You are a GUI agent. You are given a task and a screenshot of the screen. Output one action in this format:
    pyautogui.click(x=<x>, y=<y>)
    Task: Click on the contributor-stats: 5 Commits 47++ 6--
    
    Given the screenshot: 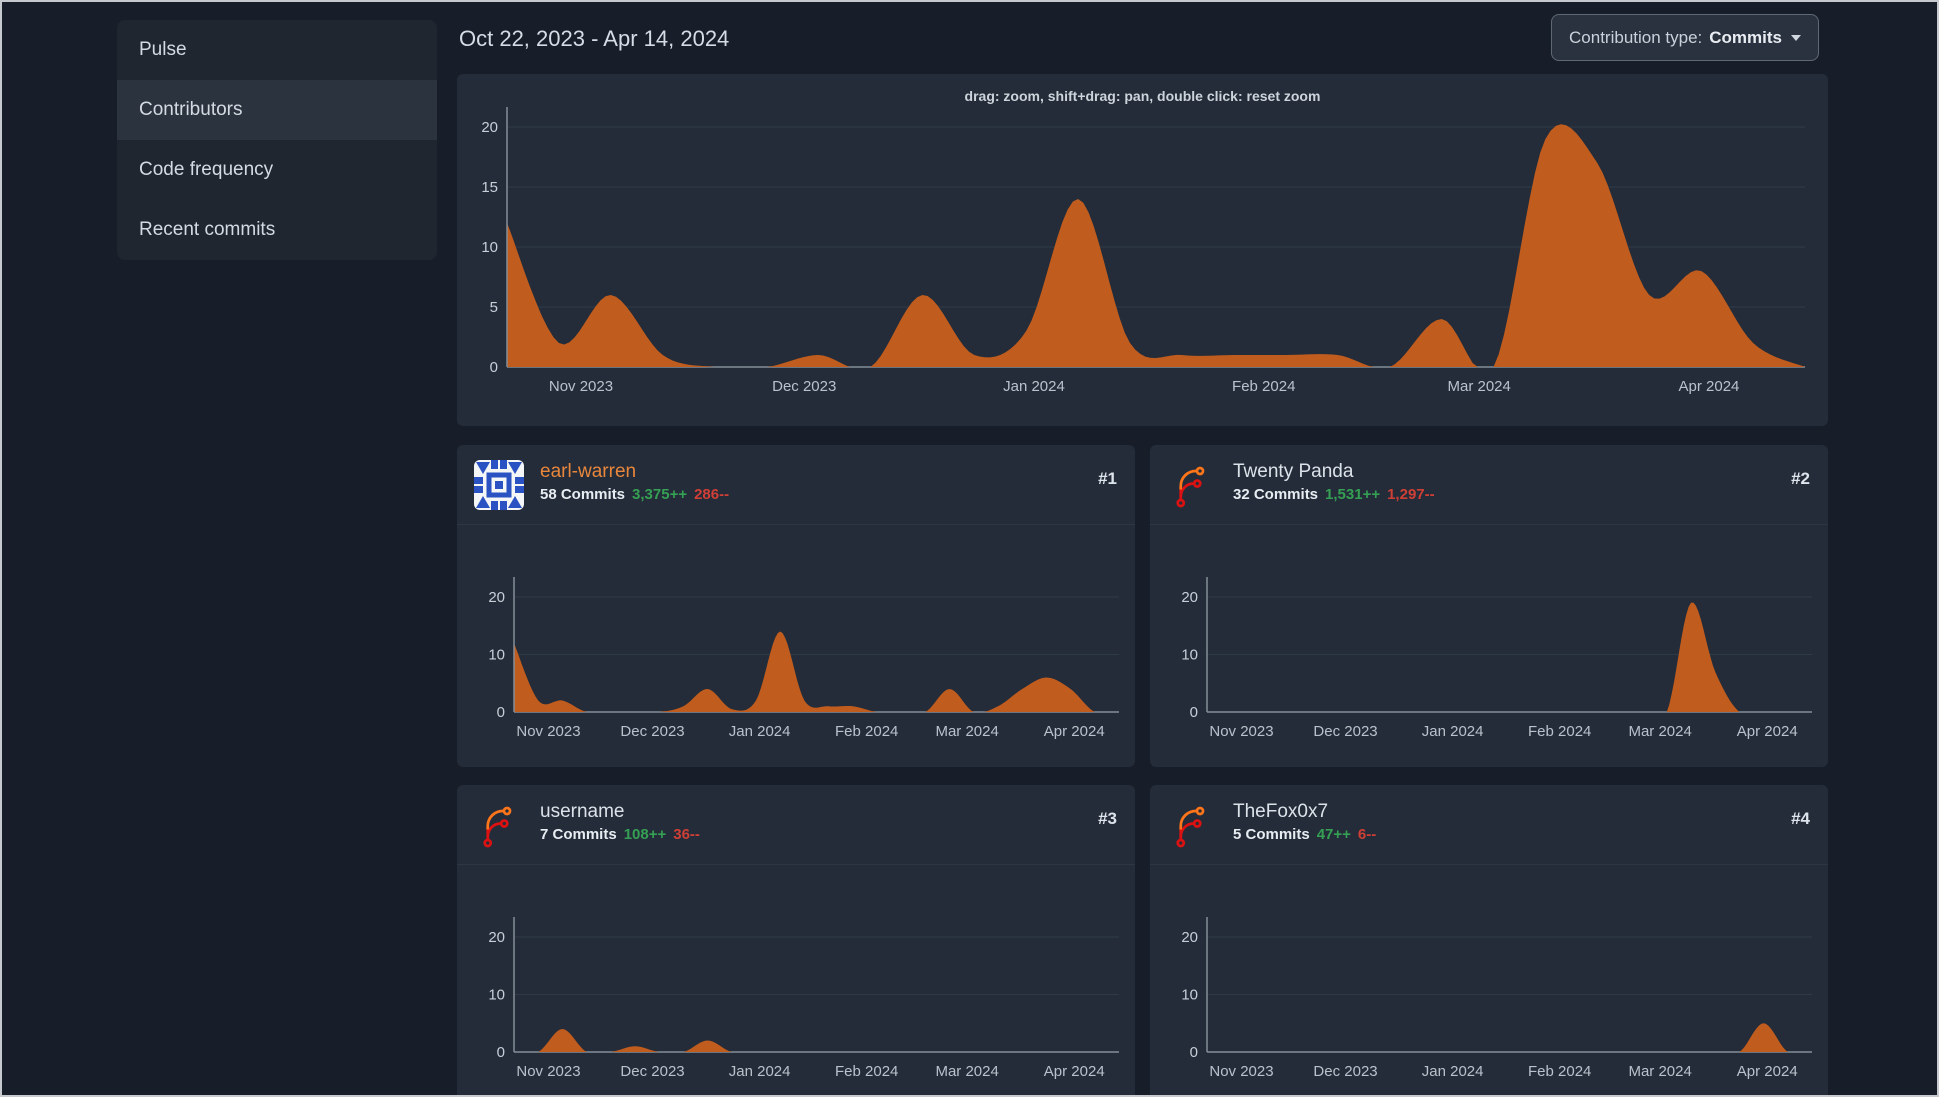 What is the action you would take?
    pyautogui.click(x=1304, y=834)
    